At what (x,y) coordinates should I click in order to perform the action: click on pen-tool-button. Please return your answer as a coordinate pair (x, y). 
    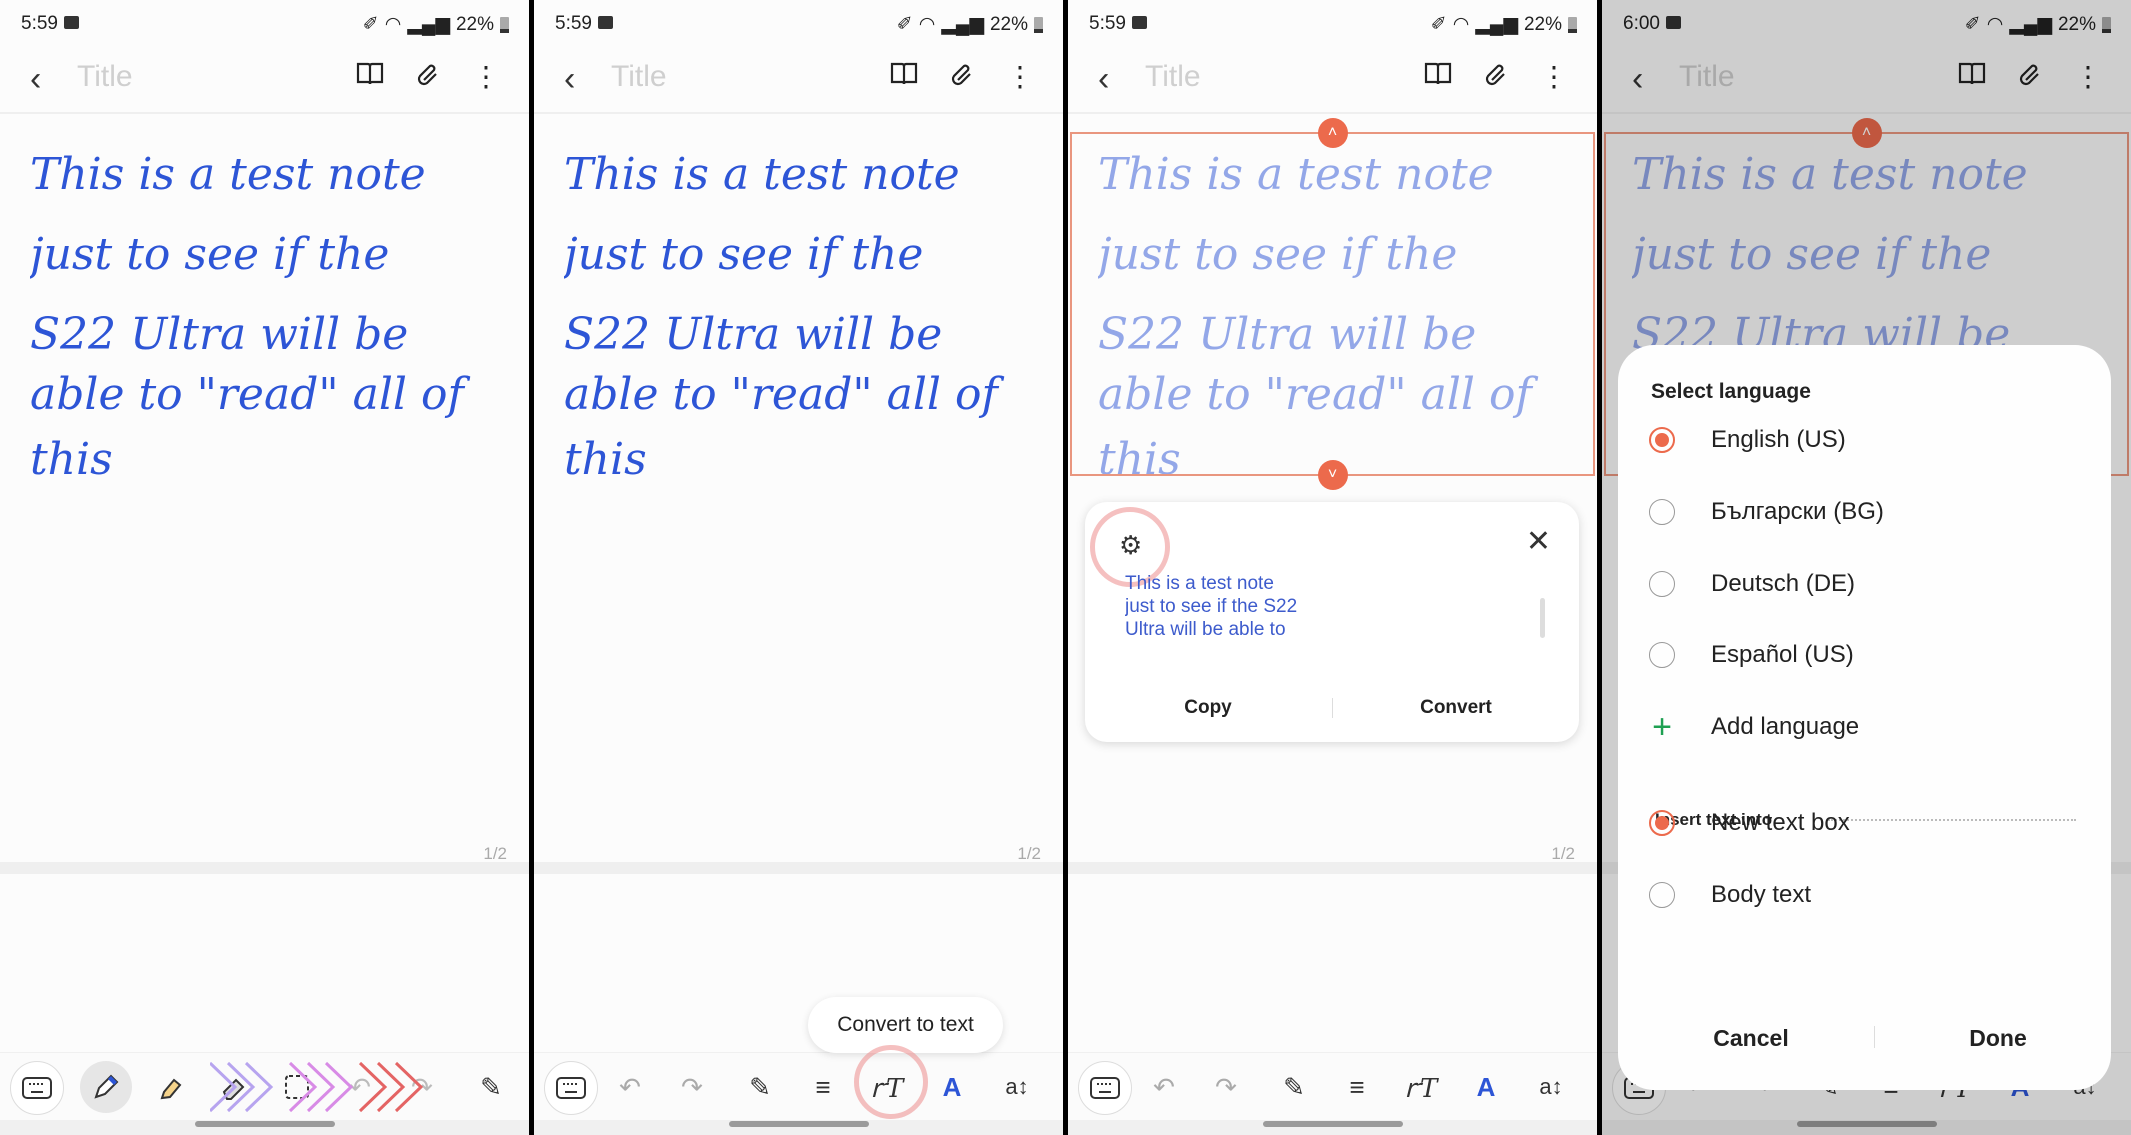
    Looking at the image, I should click on (106, 1087).